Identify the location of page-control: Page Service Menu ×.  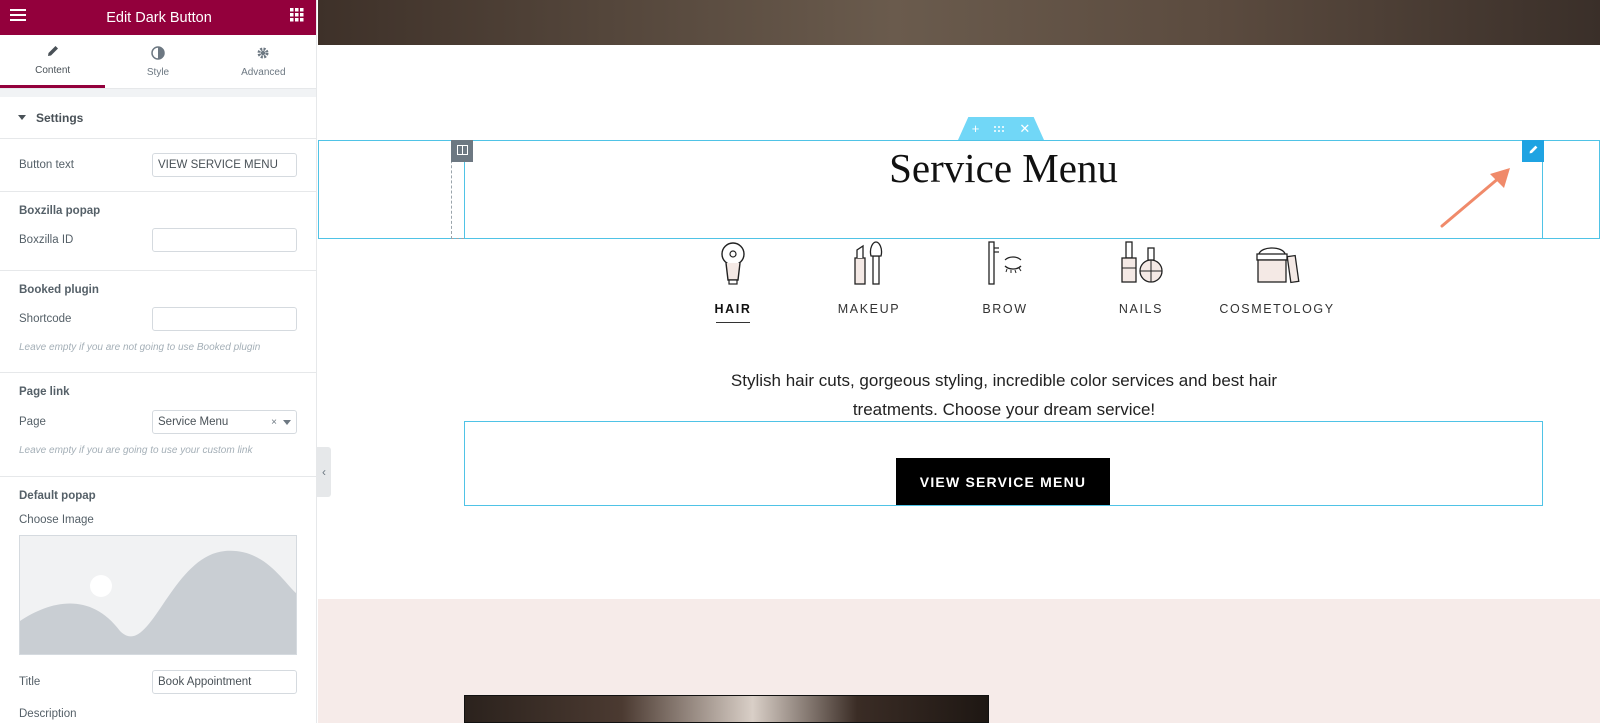
(158, 422).